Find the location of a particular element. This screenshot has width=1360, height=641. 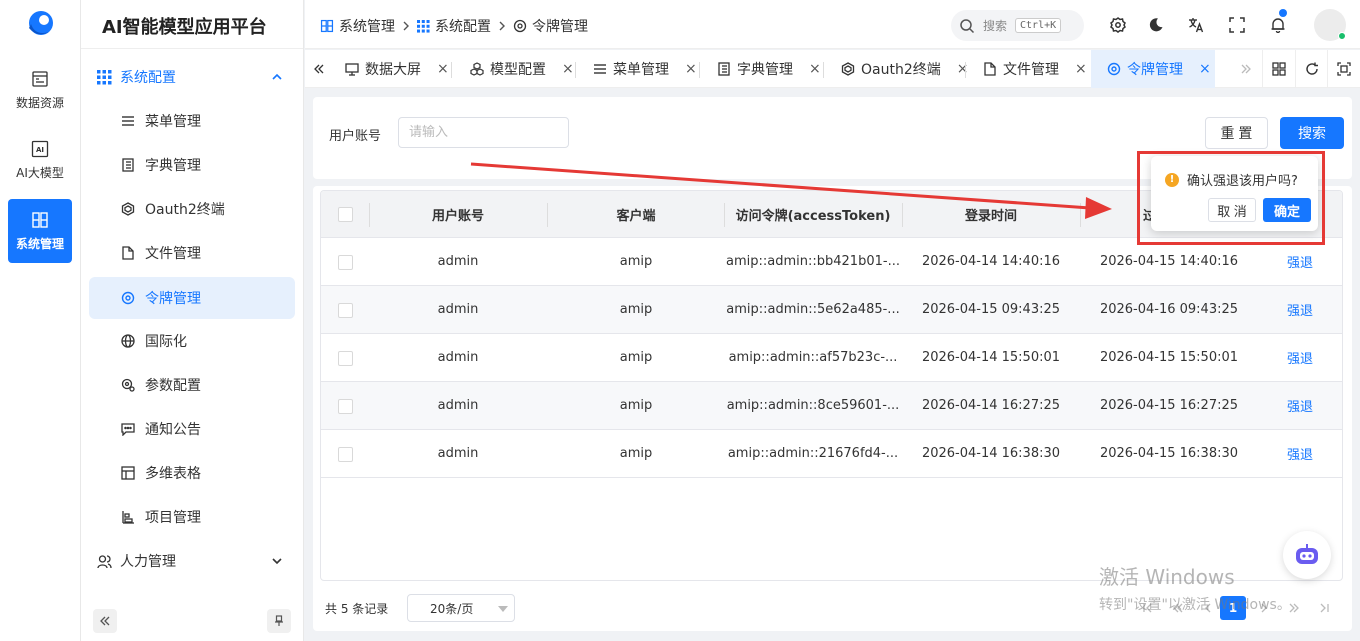

bell-icon is located at coordinates (1278, 25).